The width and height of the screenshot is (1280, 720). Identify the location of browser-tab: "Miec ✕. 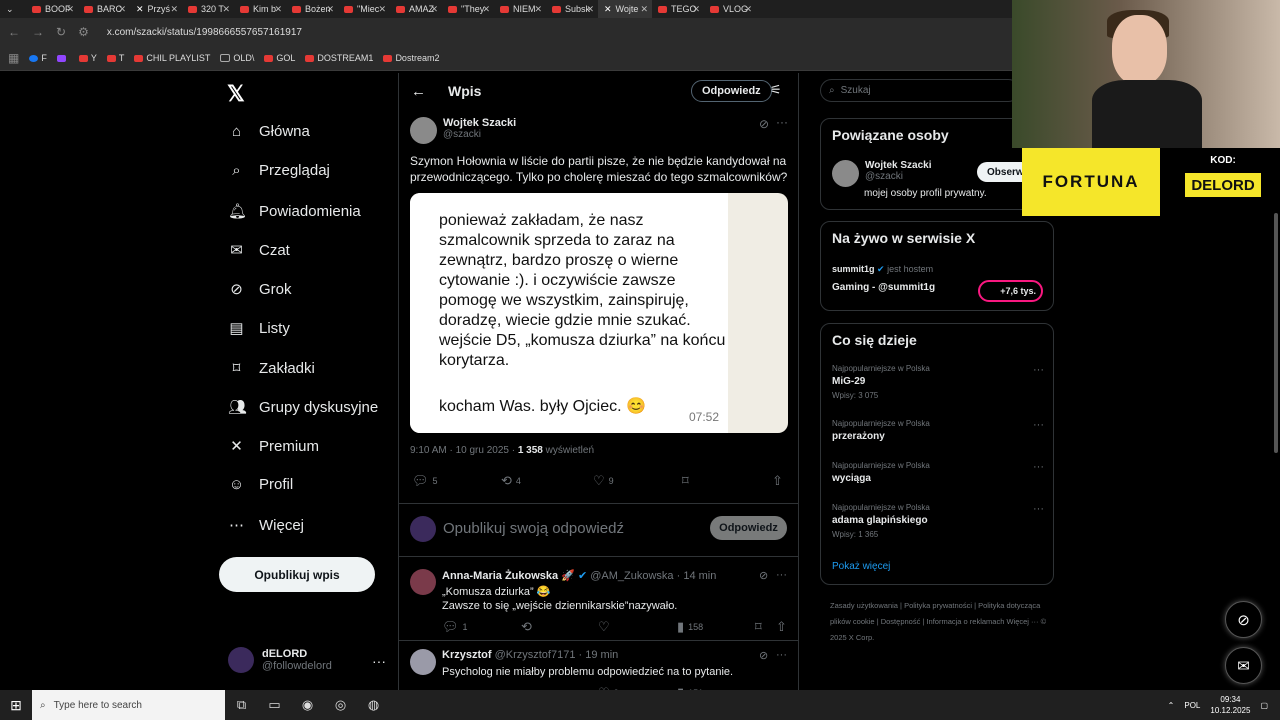
(364, 9).